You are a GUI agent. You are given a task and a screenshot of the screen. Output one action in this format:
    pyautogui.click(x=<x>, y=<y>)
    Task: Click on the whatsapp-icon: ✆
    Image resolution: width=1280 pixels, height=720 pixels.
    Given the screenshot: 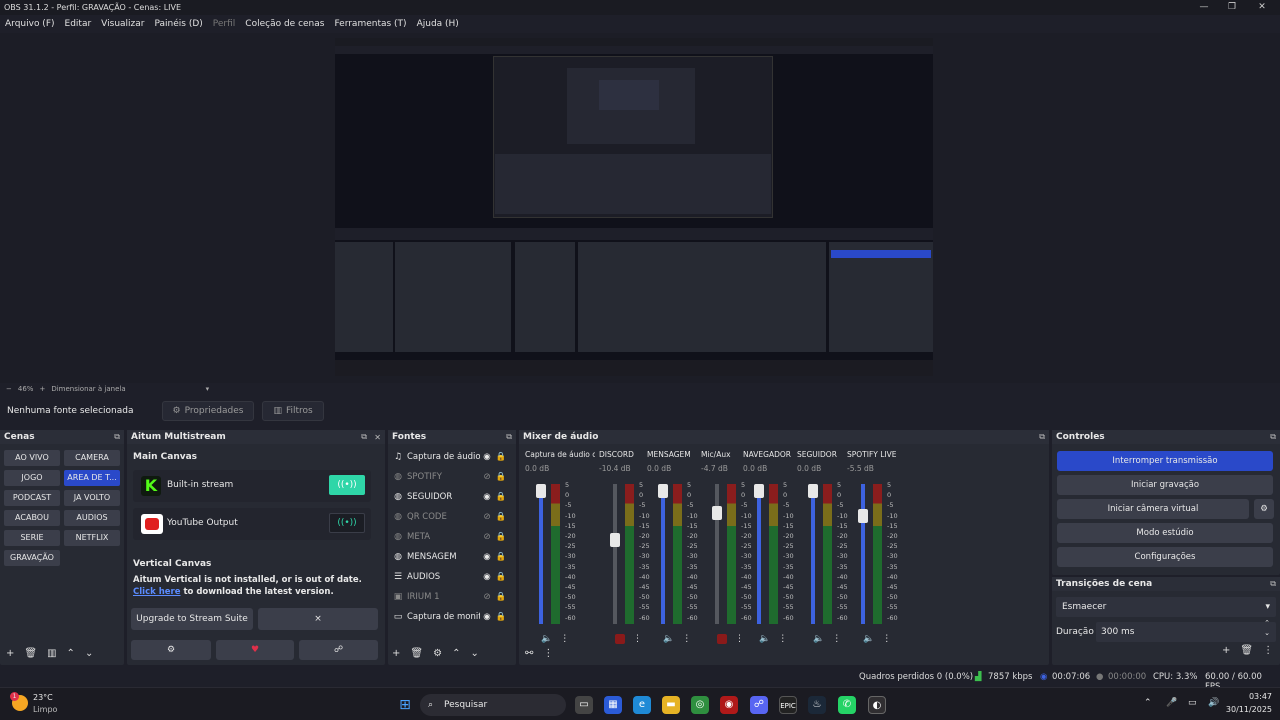 What is the action you would take?
    pyautogui.click(x=847, y=705)
    